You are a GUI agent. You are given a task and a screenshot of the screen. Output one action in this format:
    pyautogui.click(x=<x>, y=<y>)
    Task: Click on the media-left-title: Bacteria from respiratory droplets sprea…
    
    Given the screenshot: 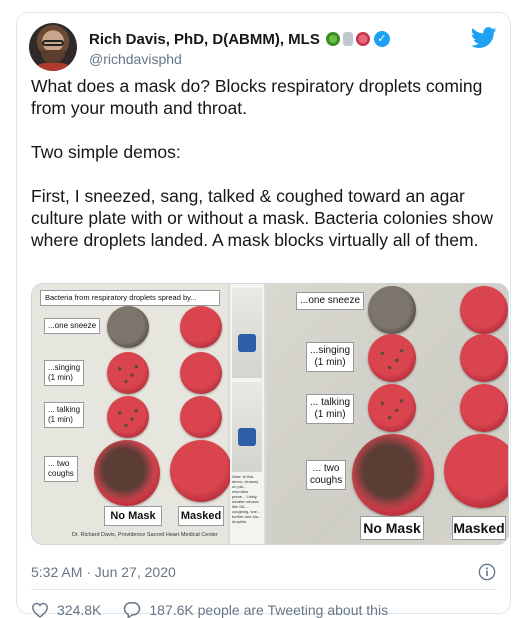 What is the action you would take?
    pyautogui.click(x=130, y=298)
    